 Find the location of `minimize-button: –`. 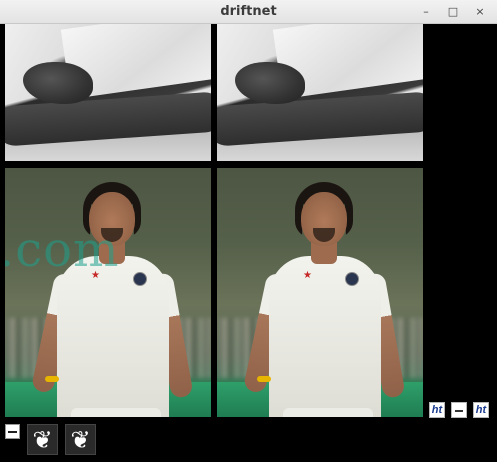

minimize-button: – is located at coordinates (426, 12).